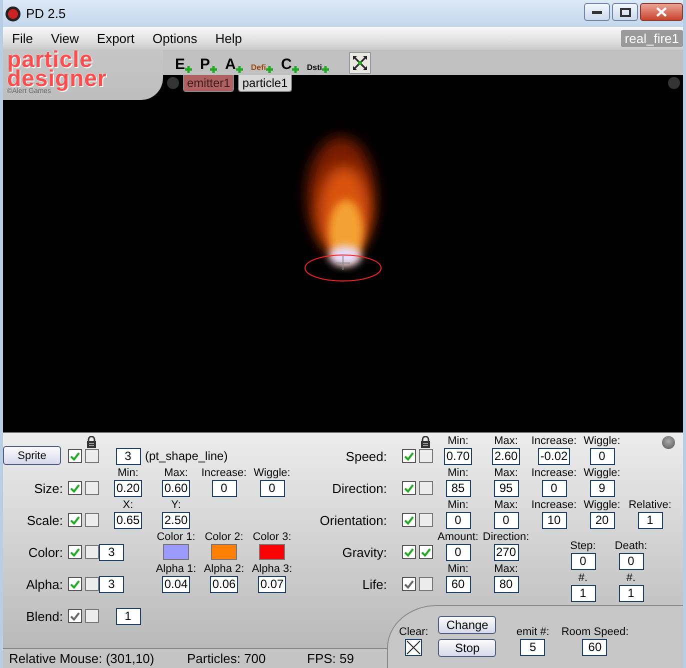 This screenshot has height=668, width=686. What do you see at coordinates (661, 12) in the screenshot?
I see `close-button` at bounding box center [661, 12].